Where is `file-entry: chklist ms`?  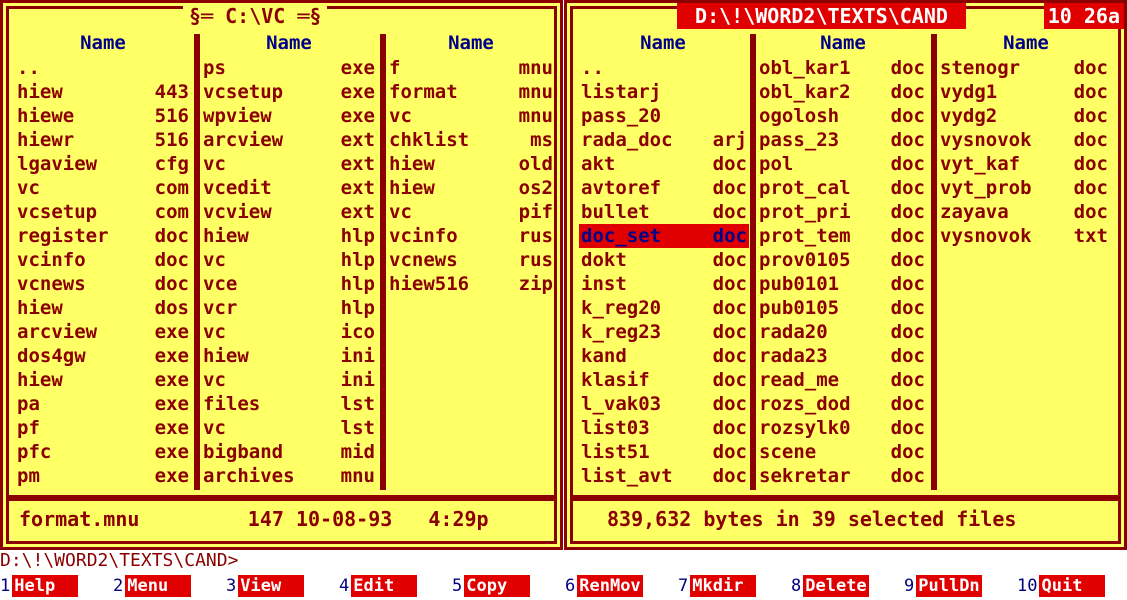 file-entry: chklist ms is located at coordinates (471, 140).